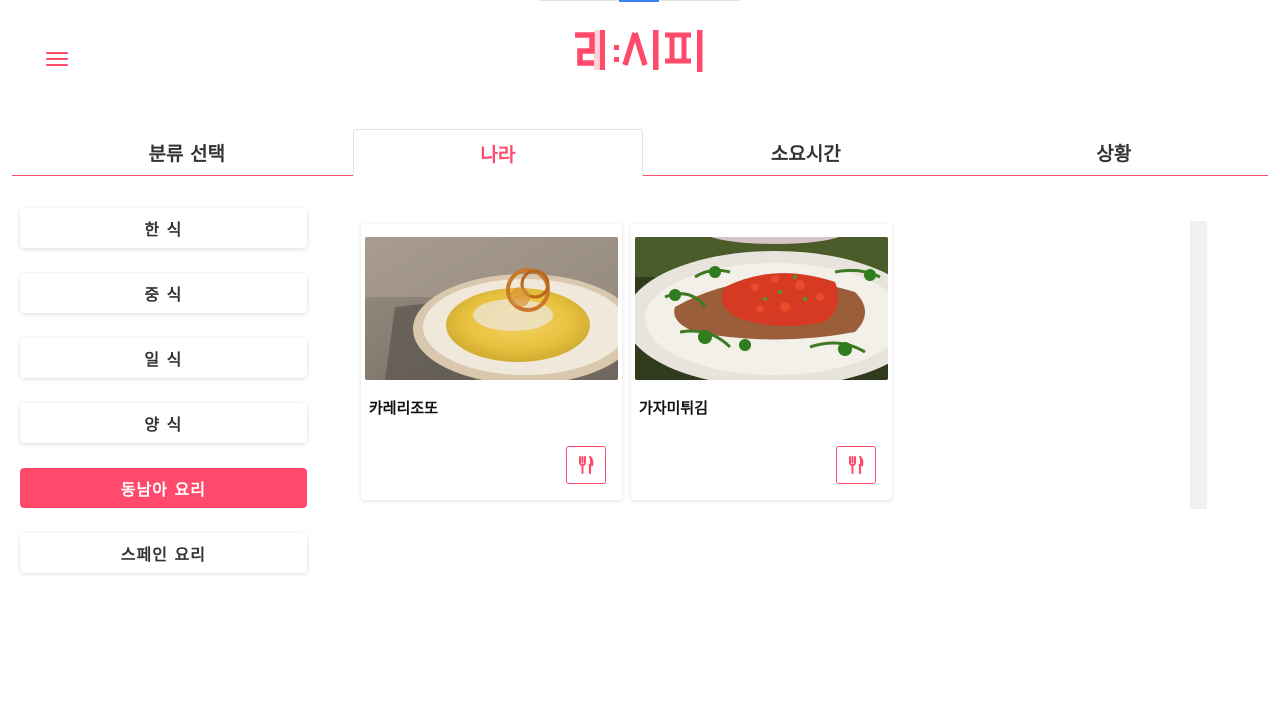  I want to click on recipe-card: 카레리조또, so click(491, 362).